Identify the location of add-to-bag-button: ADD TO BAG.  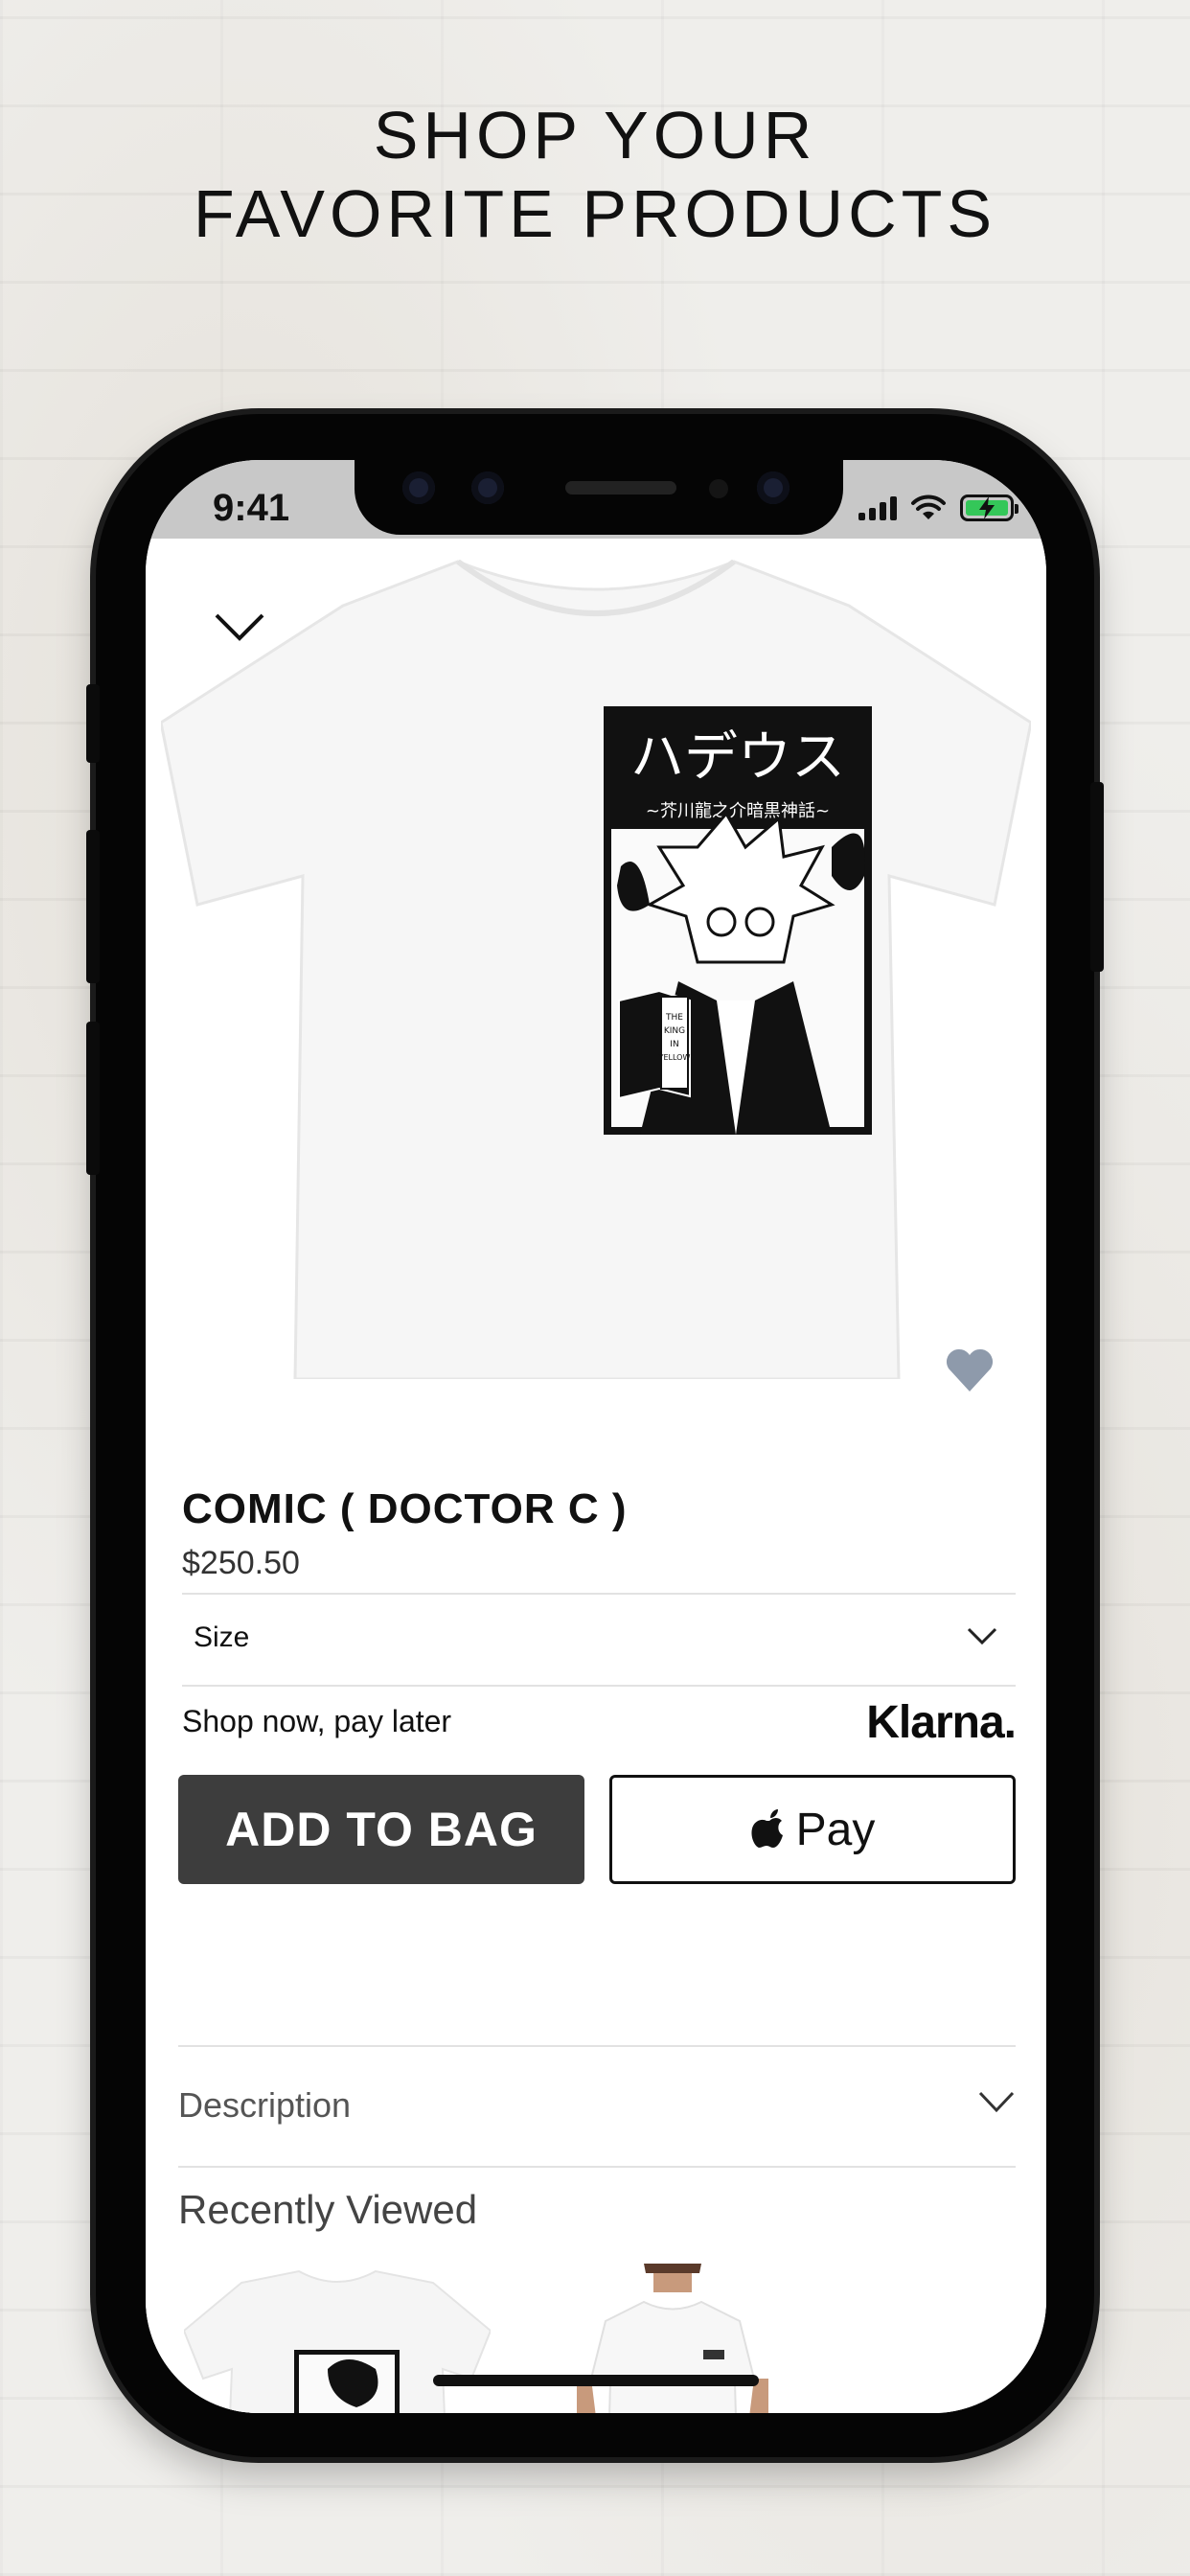
(381, 1829).